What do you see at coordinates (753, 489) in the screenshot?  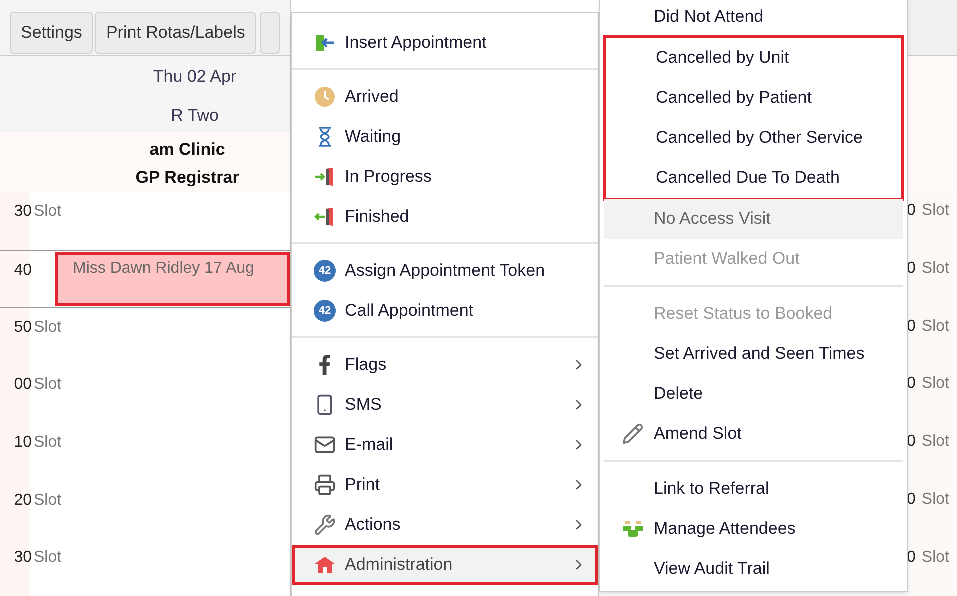 I see `menu-item: Link to Referral` at bounding box center [753, 489].